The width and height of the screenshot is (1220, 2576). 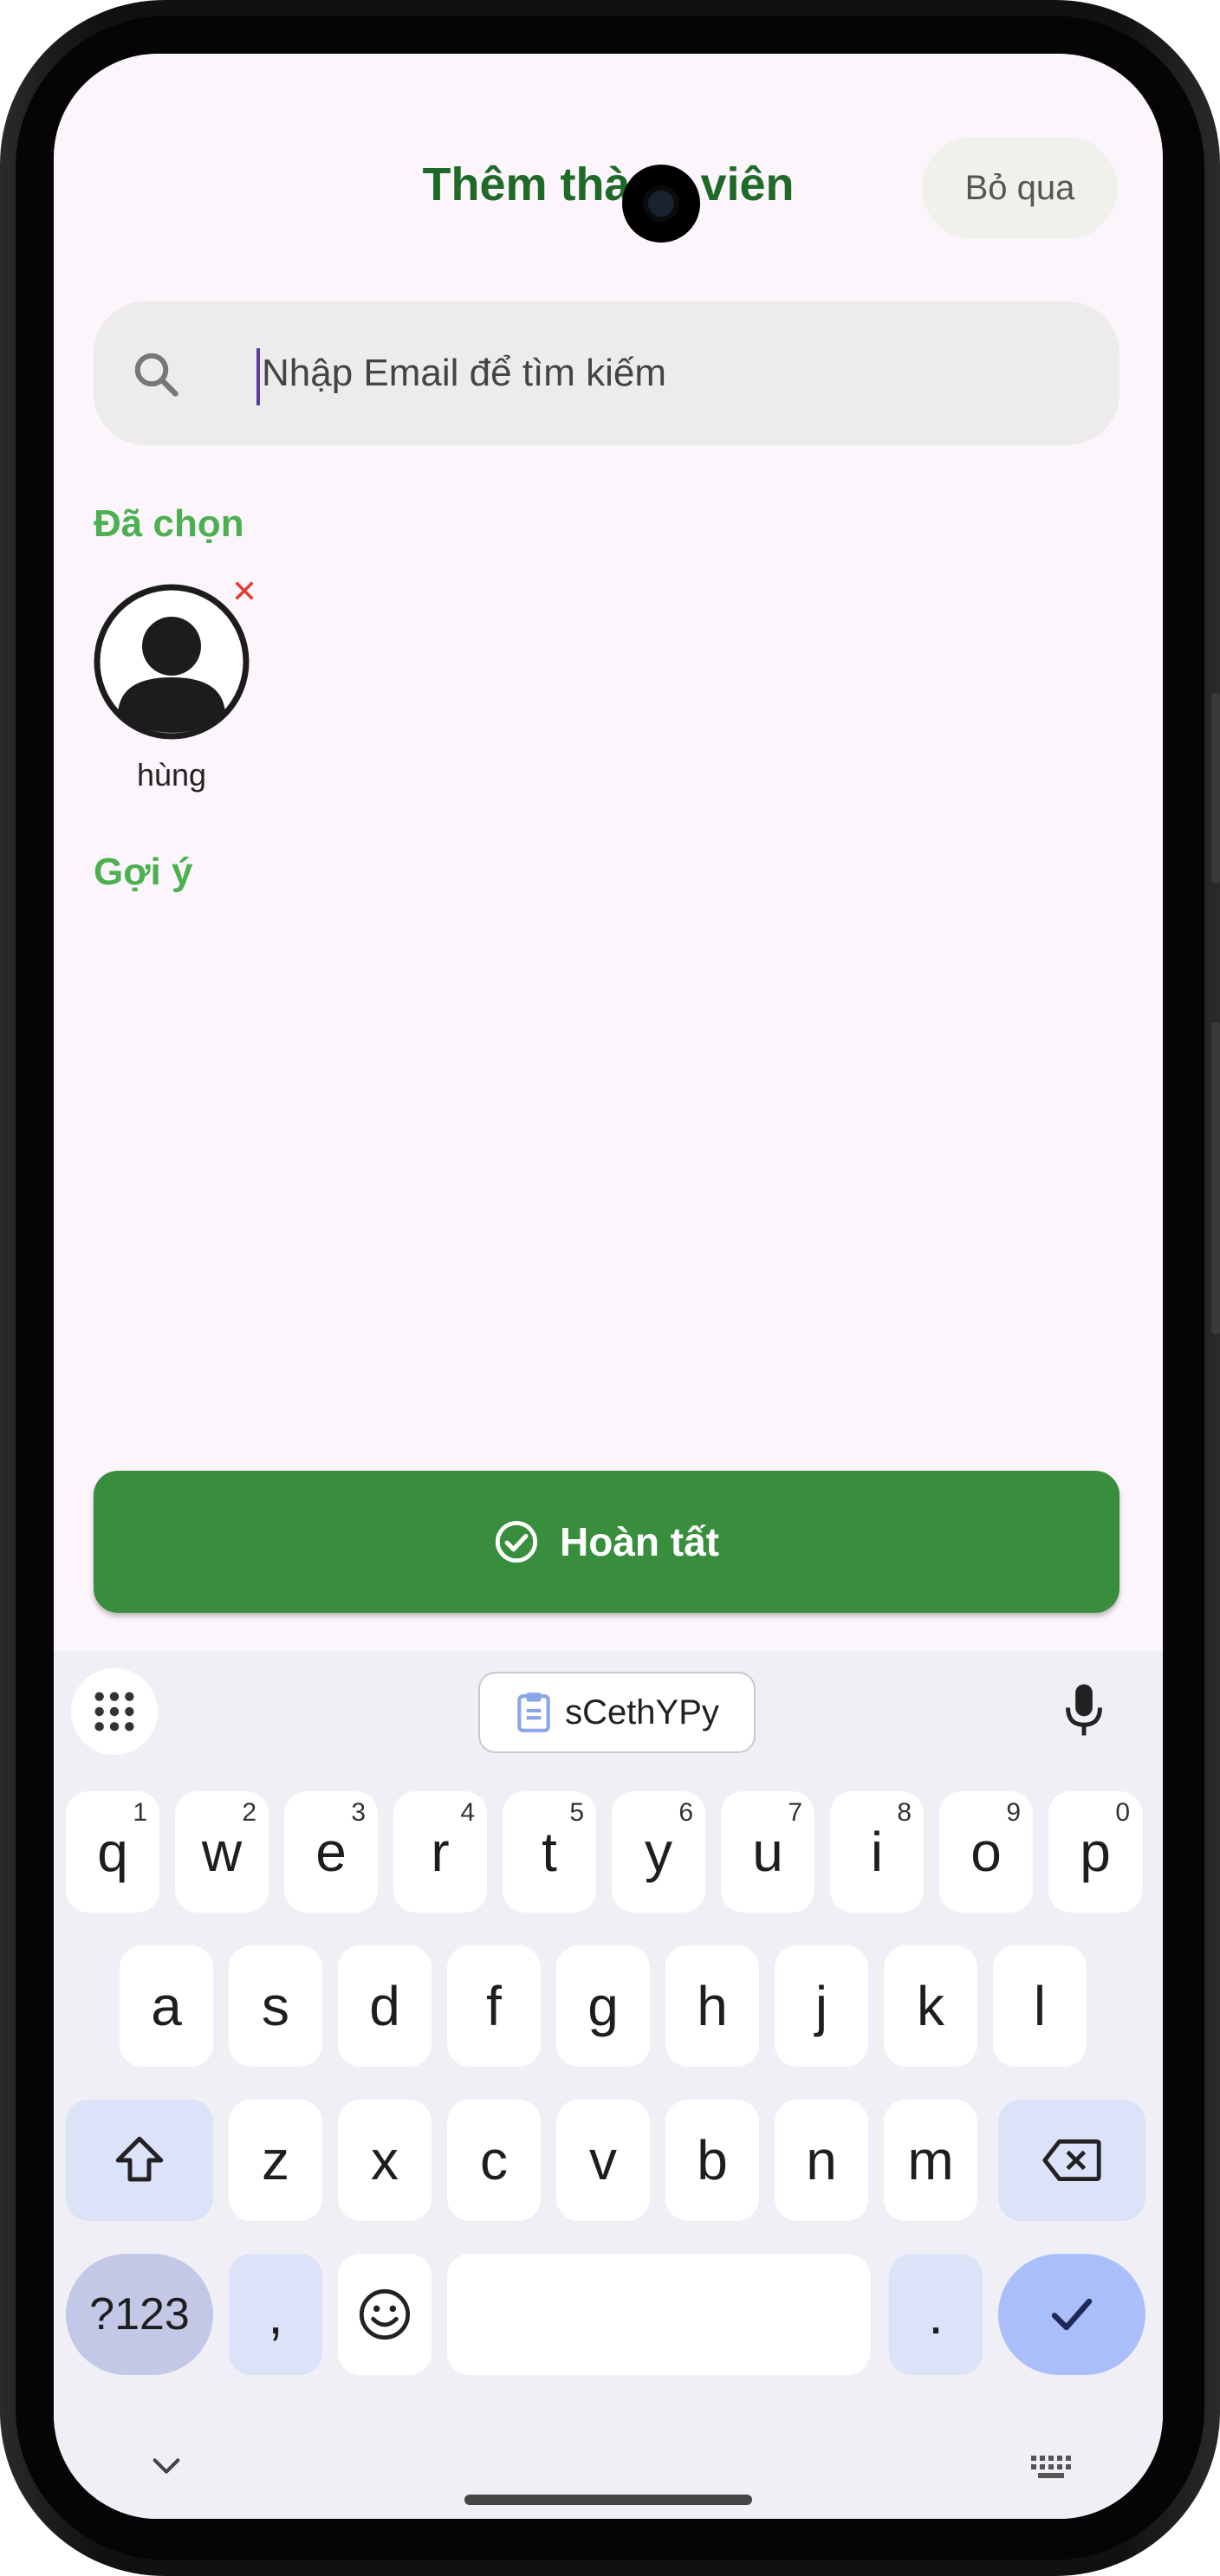 I want to click on emoji-key, so click(x=385, y=2314).